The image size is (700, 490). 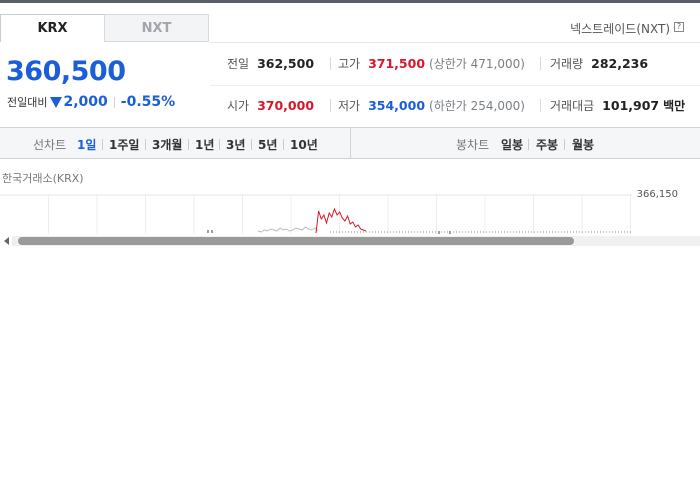 I want to click on stat-open: 시가 370,000, so click(x=270, y=105).